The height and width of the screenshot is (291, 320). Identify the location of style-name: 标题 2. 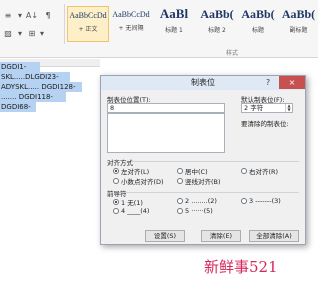
(217, 30).